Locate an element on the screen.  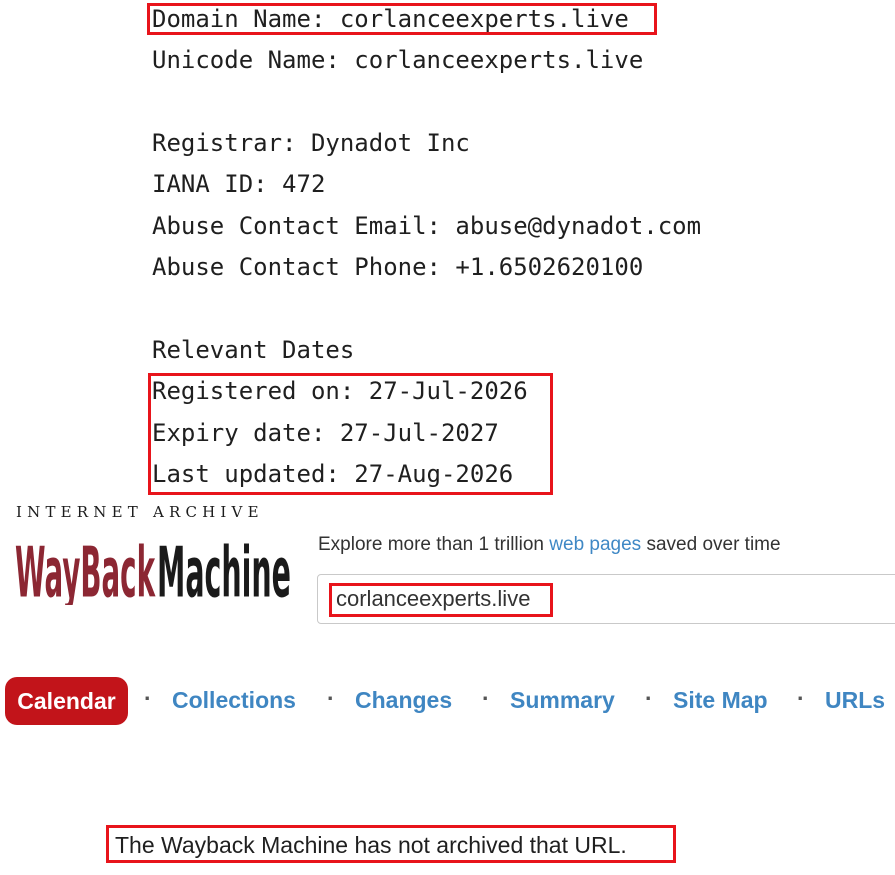
wayback-machine-logo: WayBack Machine is located at coordinates (153, 568).